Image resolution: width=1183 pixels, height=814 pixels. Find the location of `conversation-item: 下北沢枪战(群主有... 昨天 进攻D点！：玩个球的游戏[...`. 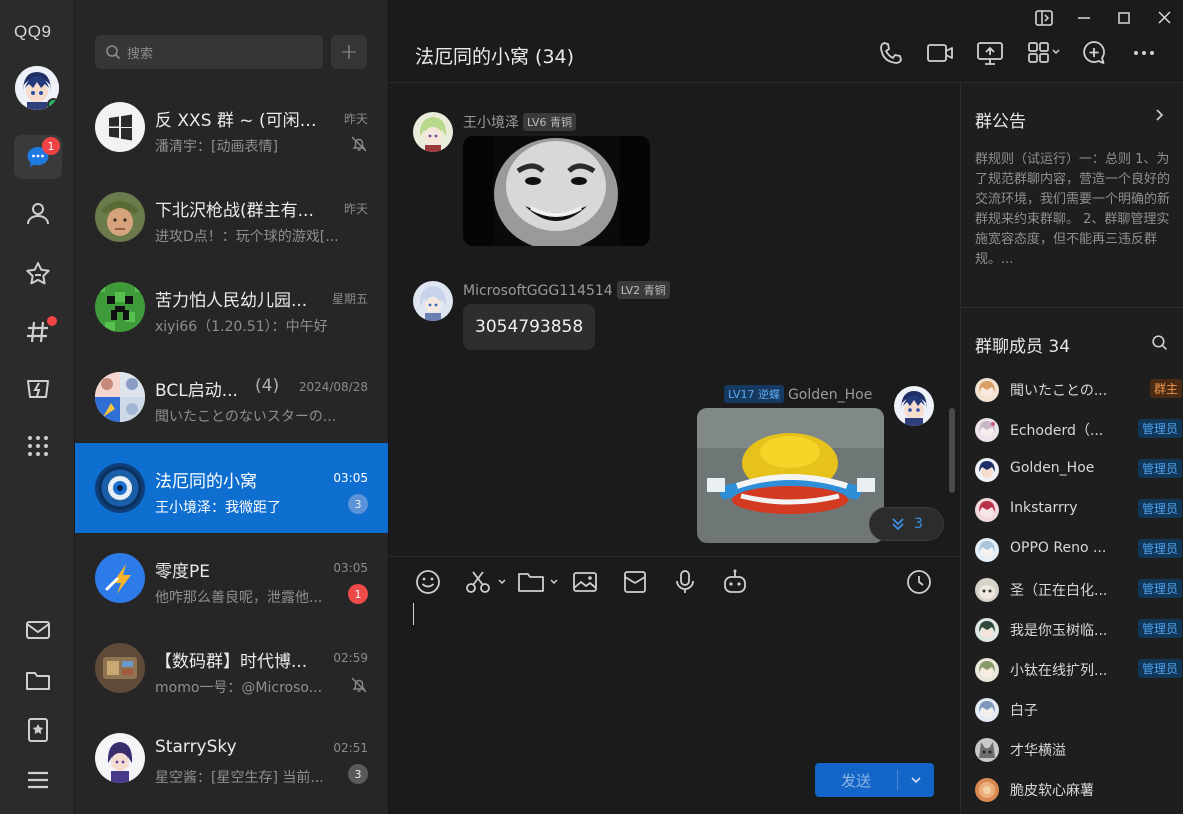

conversation-item: 下北沢枪战(群主有... 昨天 进攻D点！：玩个球的游戏[... is located at coordinates (231, 217).